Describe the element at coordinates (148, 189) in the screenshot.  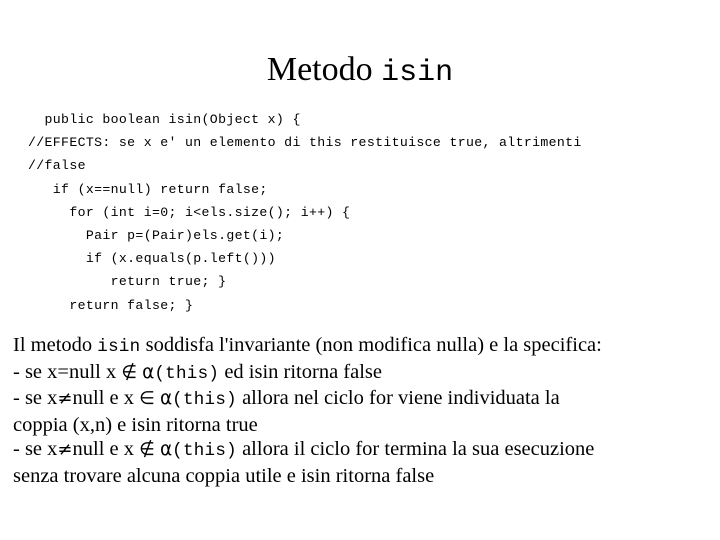
I see `code-line: if (x==null) return false;` at that location.